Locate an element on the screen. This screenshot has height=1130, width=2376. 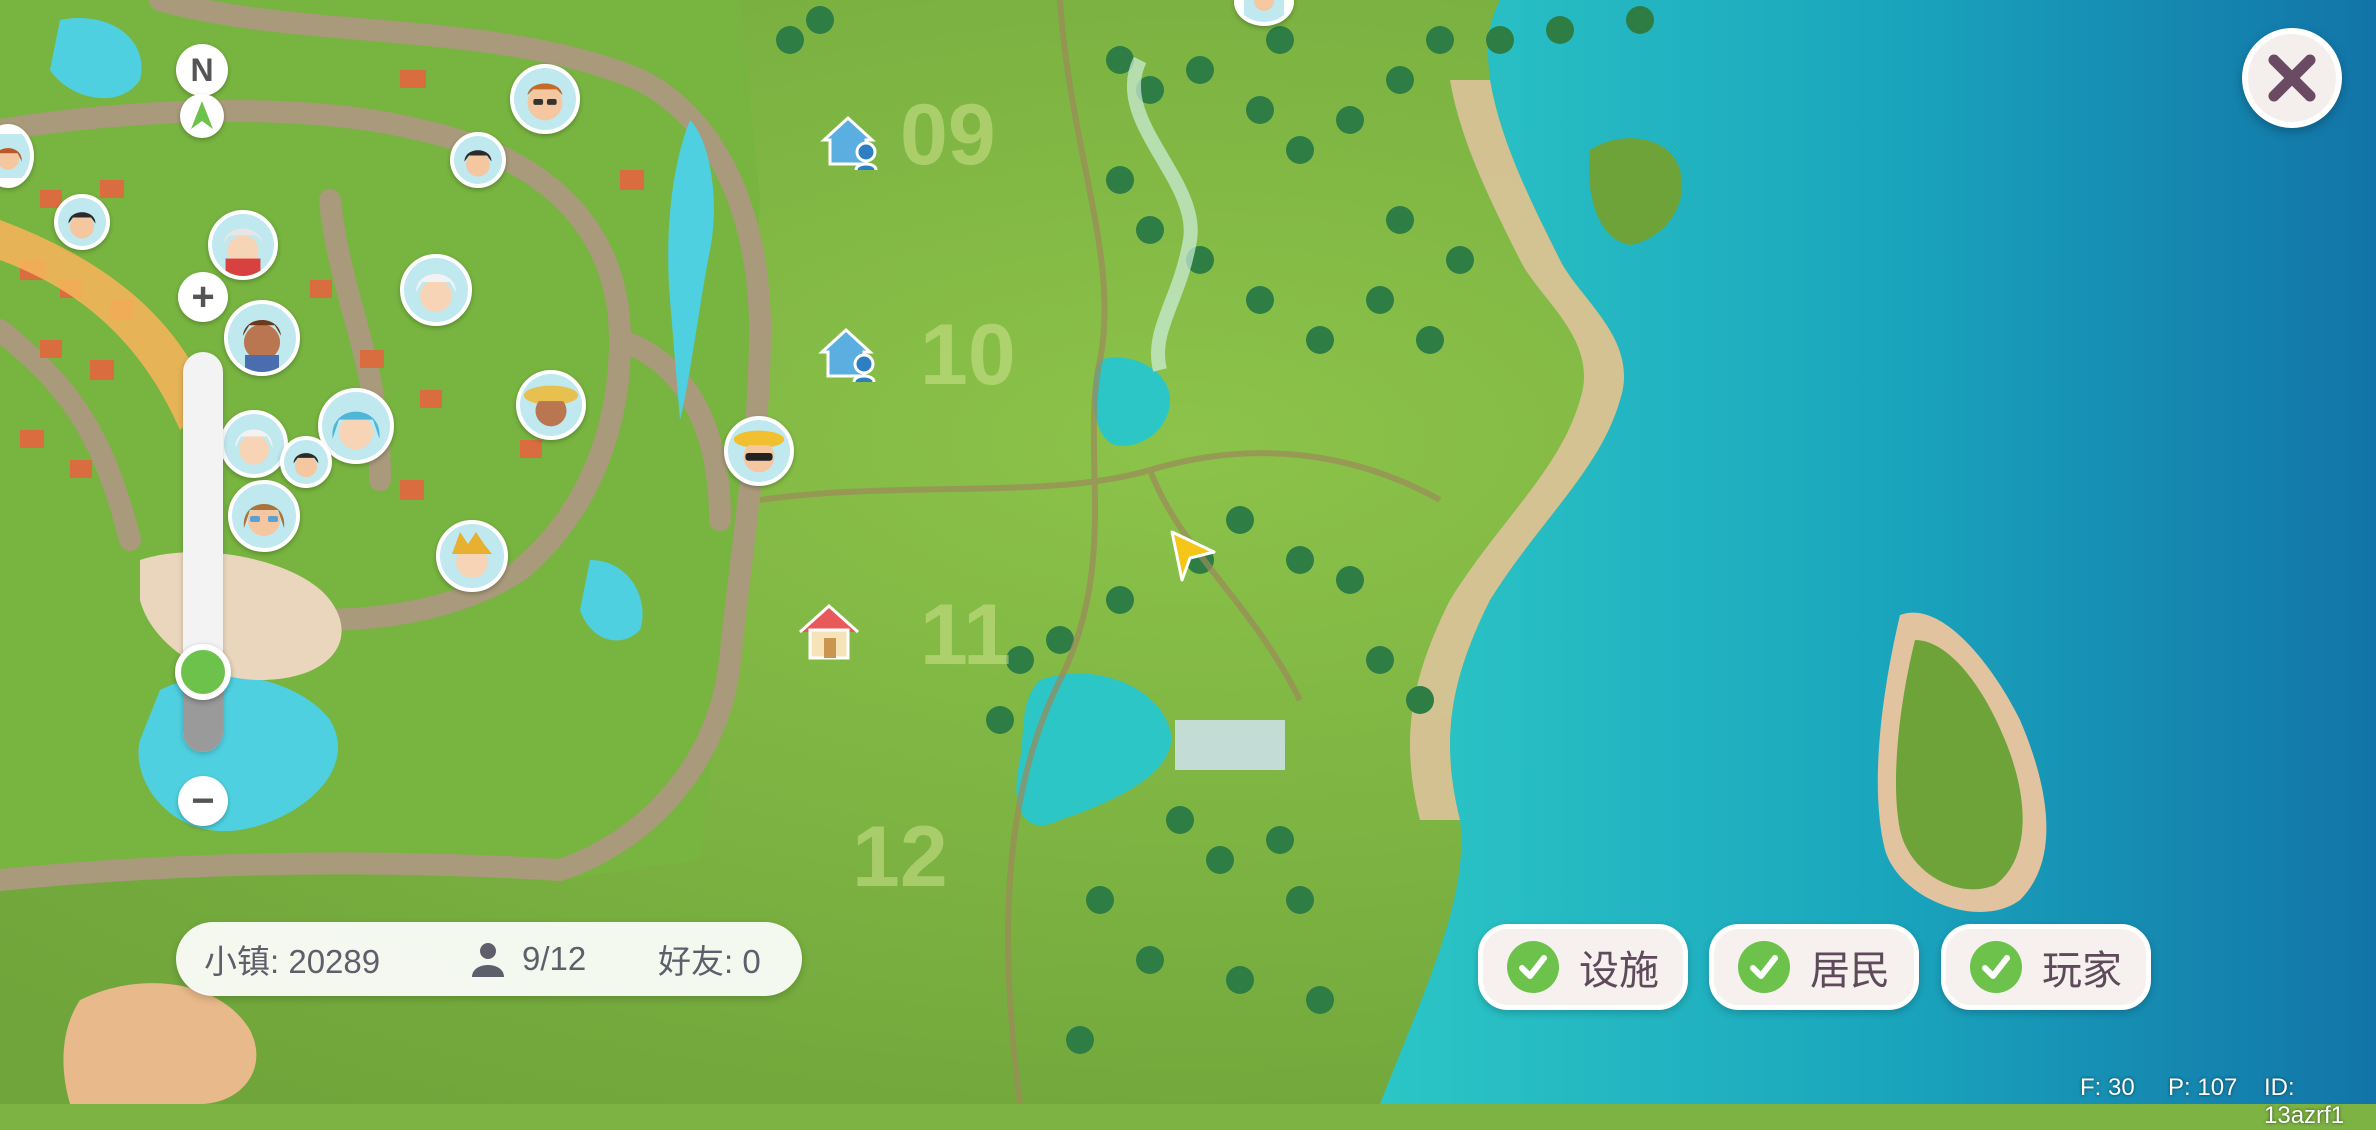
compass: N is located at coordinates (202, 94).